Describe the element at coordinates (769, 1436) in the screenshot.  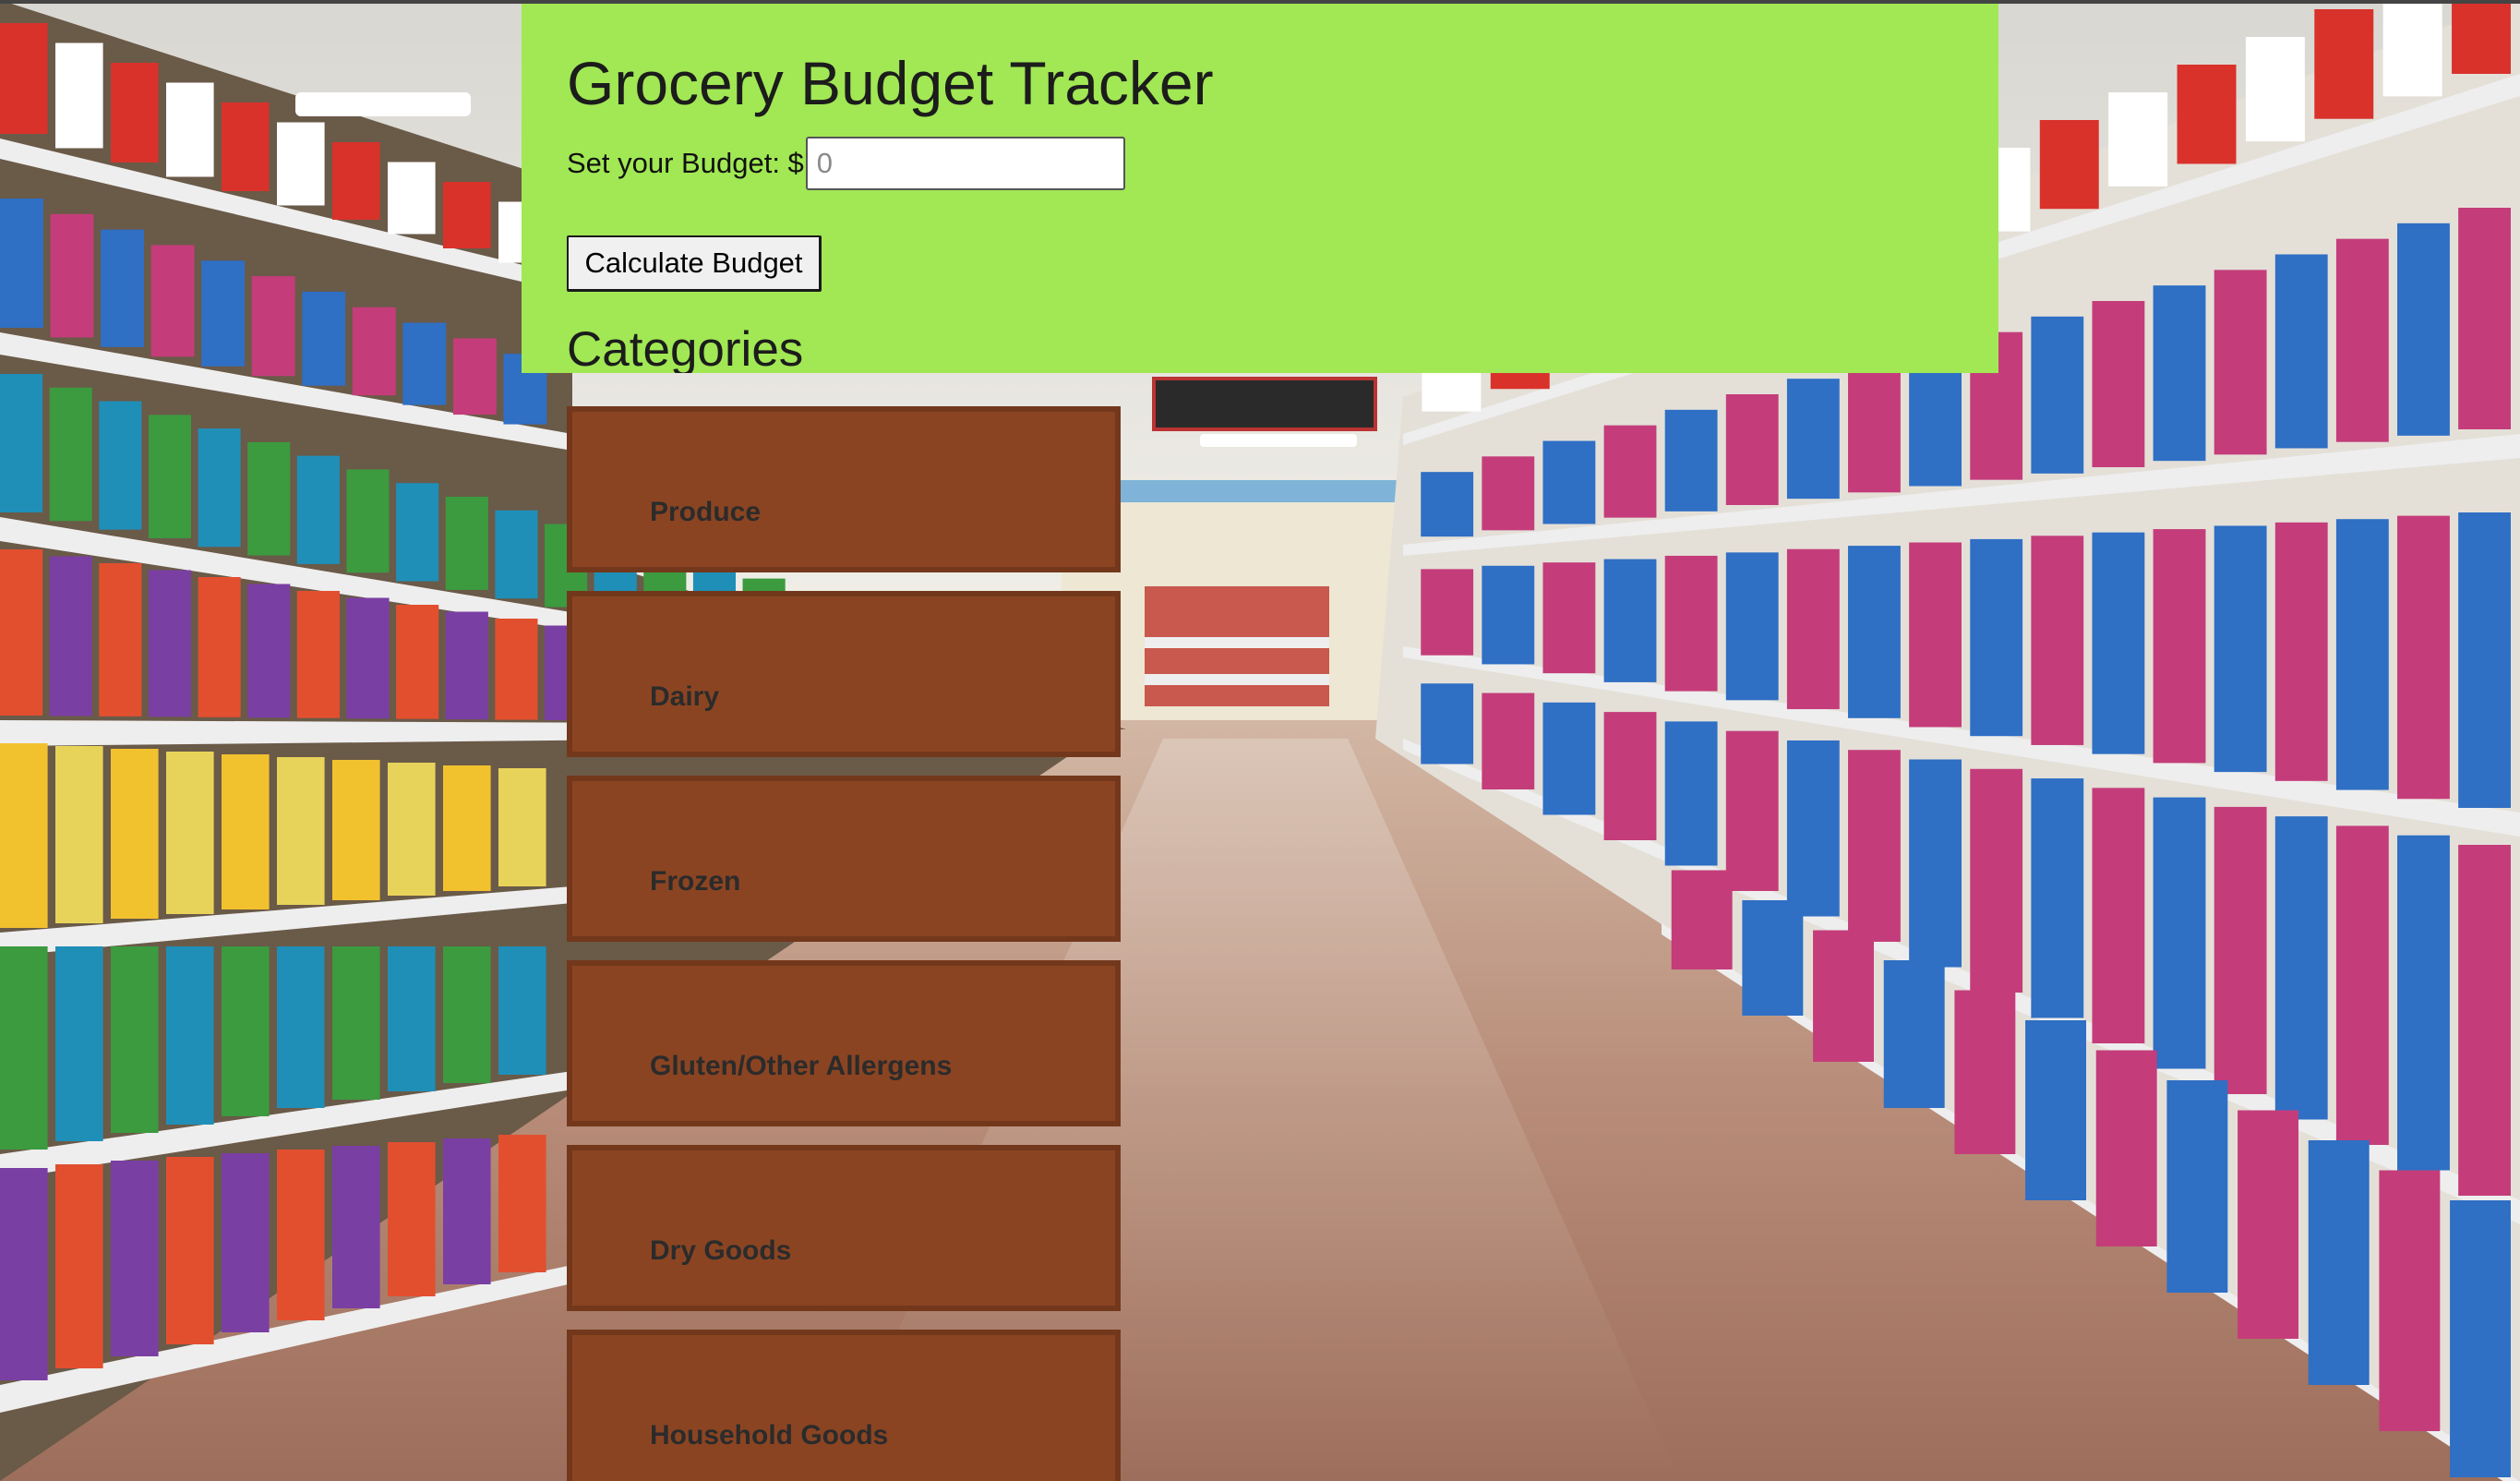
I see `category-label: Household Goods` at that location.